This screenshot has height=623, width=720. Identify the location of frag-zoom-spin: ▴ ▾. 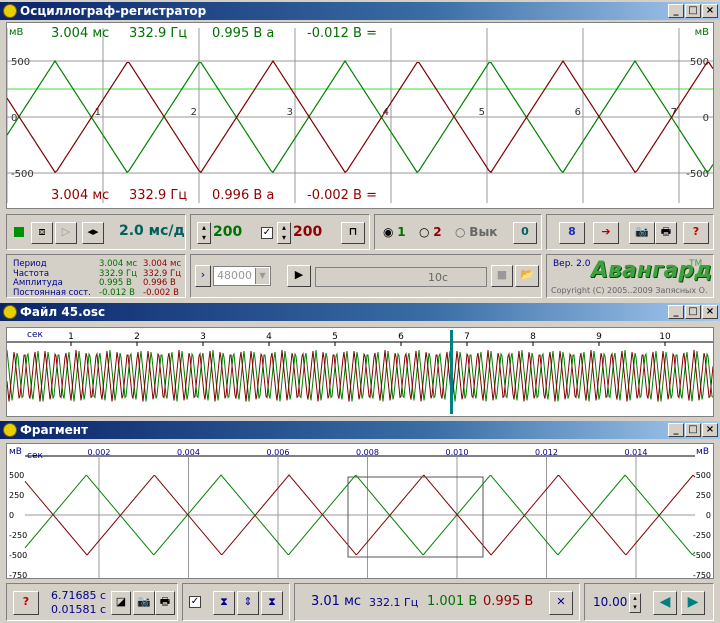
(635, 603).